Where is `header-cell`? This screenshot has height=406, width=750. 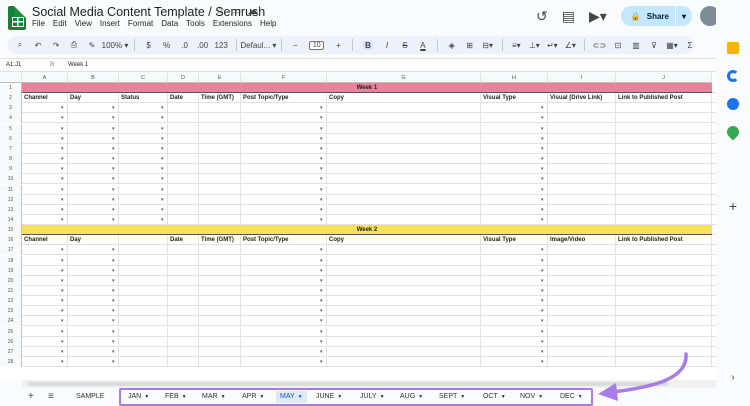
header-cell is located at coordinates (143, 240).